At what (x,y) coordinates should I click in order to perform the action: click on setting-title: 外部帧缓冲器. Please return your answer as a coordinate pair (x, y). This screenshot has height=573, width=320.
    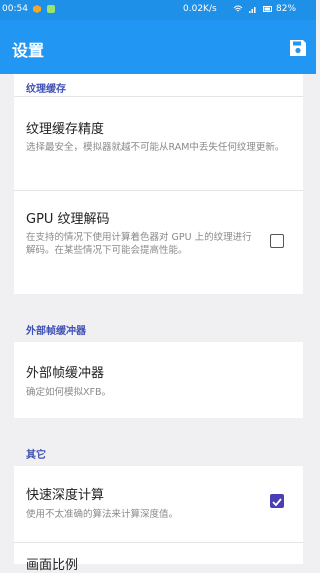
    Looking at the image, I should click on (65, 373).